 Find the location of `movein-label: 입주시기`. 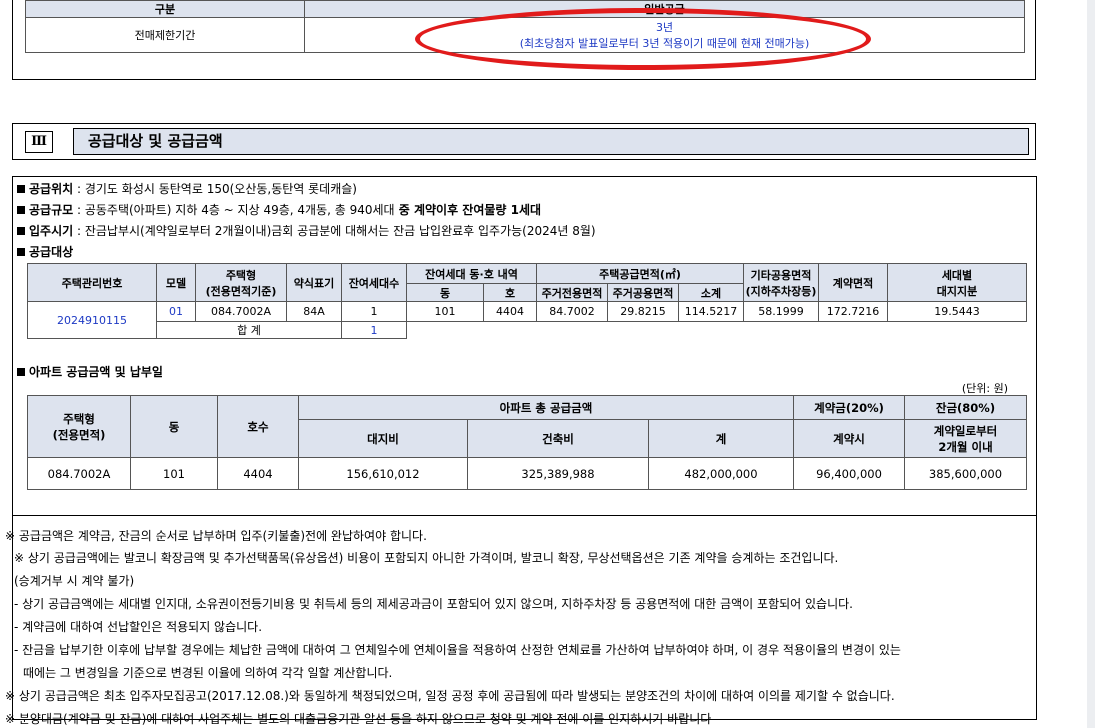

movein-label: 입주시기 is located at coordinates (51, 231).